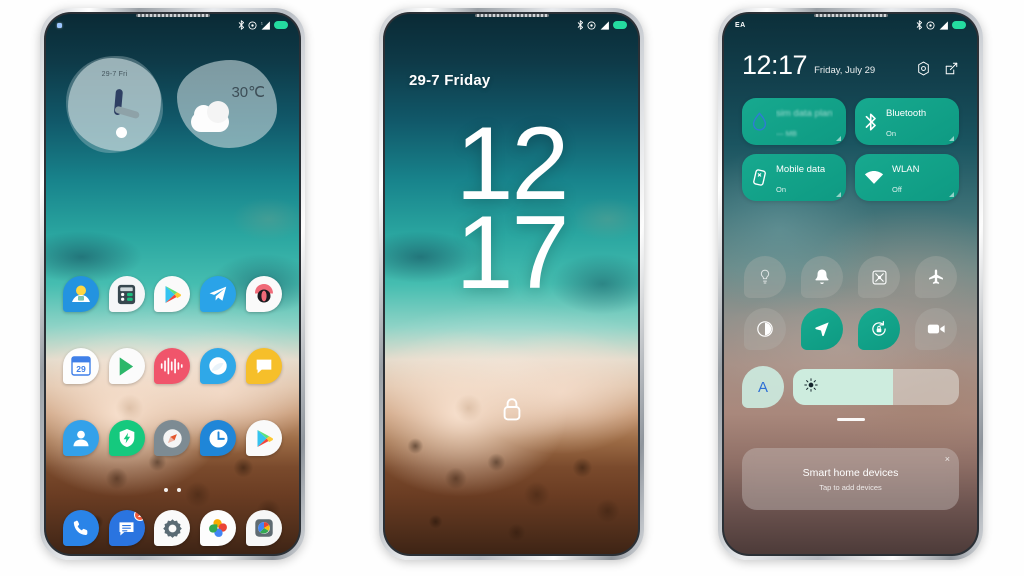 The image size is (1024, 576). Describe the element at coordinates (804, 122) in the screenshot. I see `data-plan-text: sim data plan — MB` at that location.